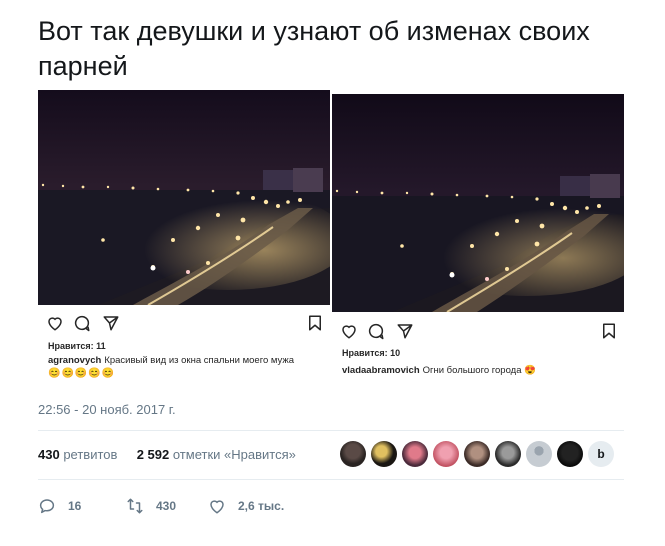 The image size is (665, 546). Describe the element at coordinates (90, 454) in the screenshot. I see `retweets-label: ретвитов` at that location.